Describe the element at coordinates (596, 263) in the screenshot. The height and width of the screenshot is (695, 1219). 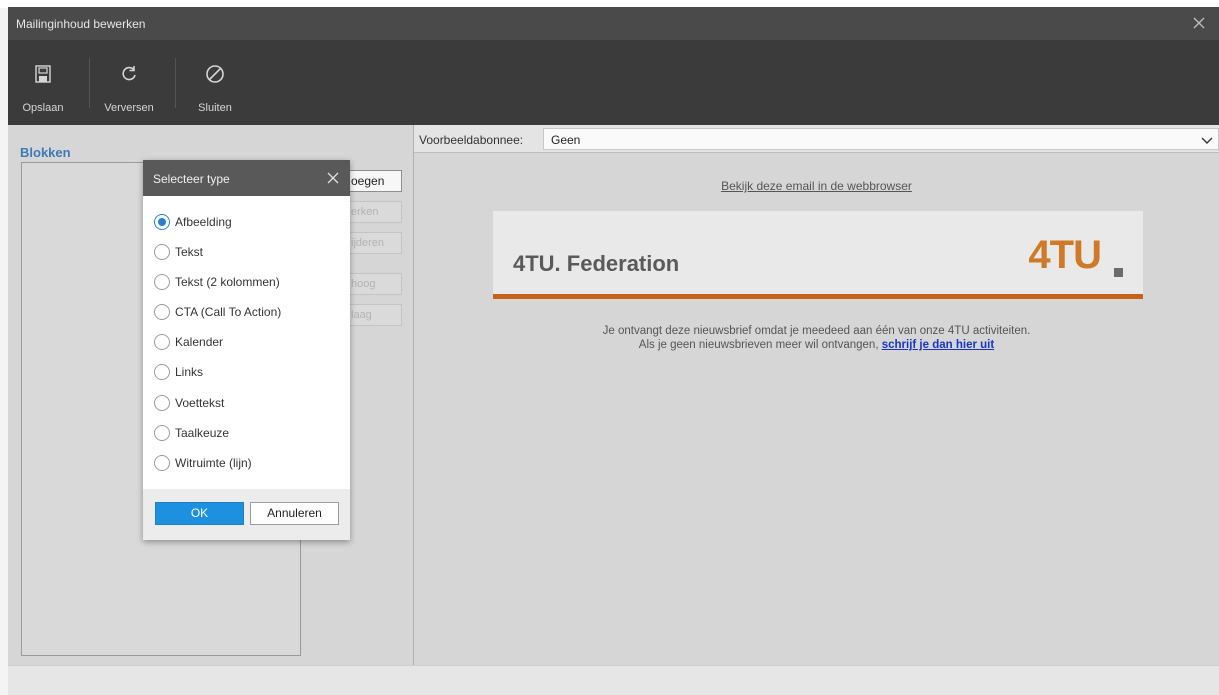
I see `banner-title: 4TU. Federation` at that location.